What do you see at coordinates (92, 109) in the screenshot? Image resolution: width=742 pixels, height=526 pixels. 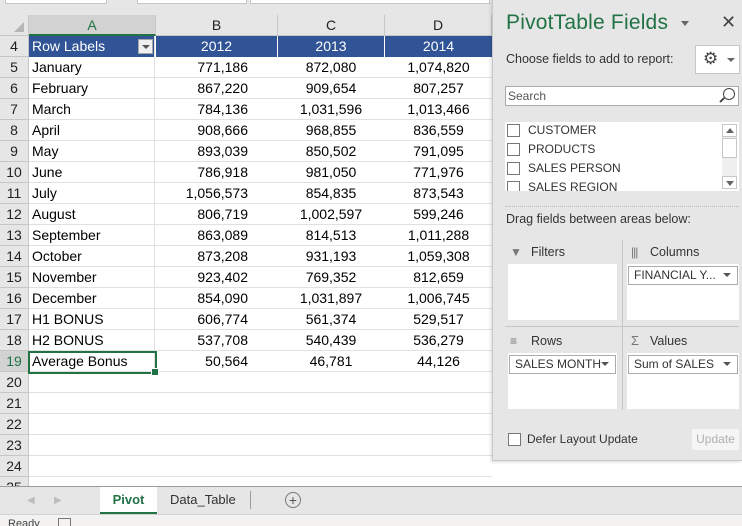 I see `row-label-cell: March` at bounding box center [92, 109].